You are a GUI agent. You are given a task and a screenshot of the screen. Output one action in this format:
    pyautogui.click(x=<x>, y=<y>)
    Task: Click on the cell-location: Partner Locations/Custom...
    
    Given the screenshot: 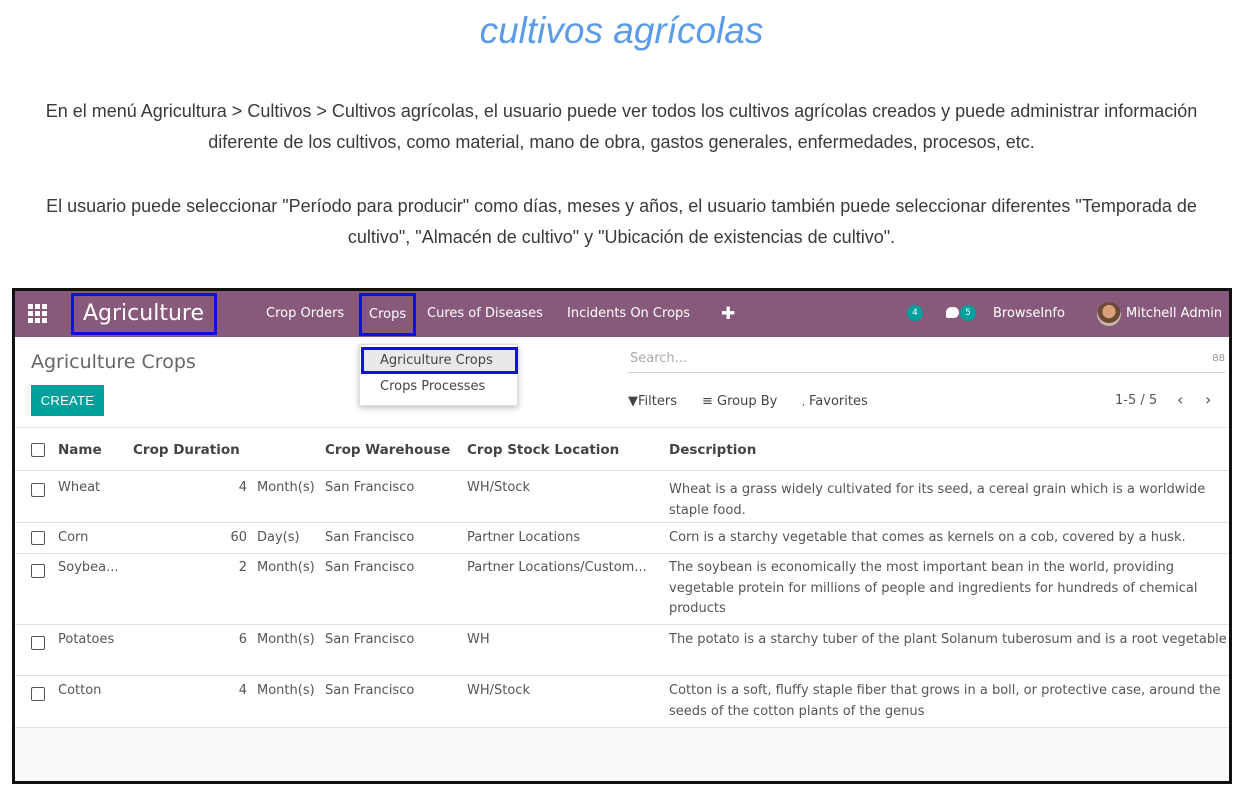 What is the action you would take?
    pyautogui.click(x=557, y=567)
    